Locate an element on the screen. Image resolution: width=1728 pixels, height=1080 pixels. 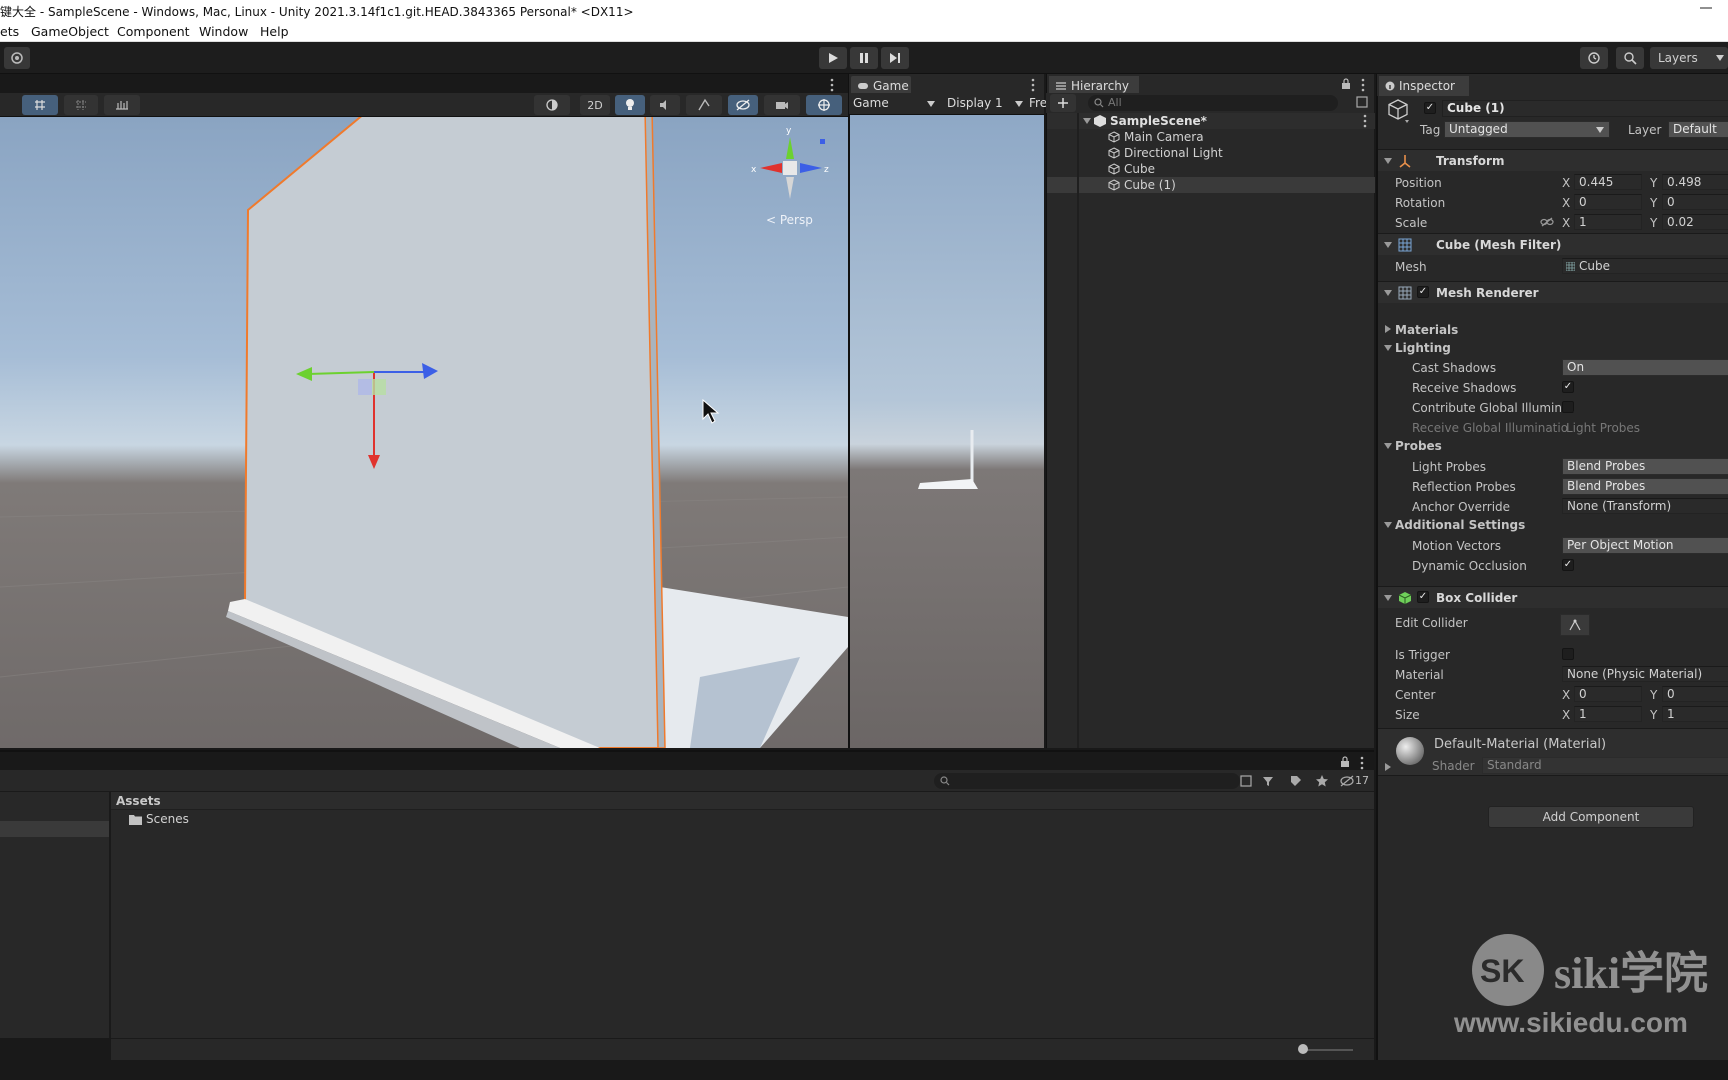
is-trigger-checkbox is located at coordinates (1568, 654).